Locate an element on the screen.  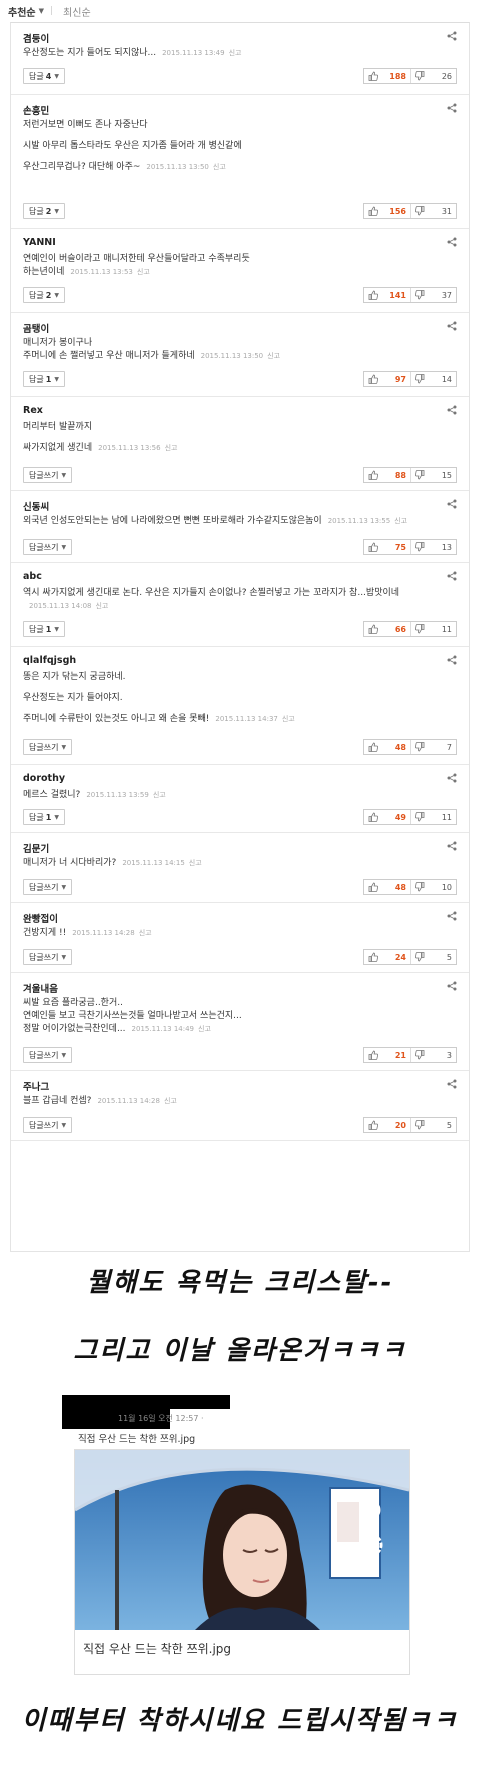
dislike-button: 26 is located at coordinates (433, 76).